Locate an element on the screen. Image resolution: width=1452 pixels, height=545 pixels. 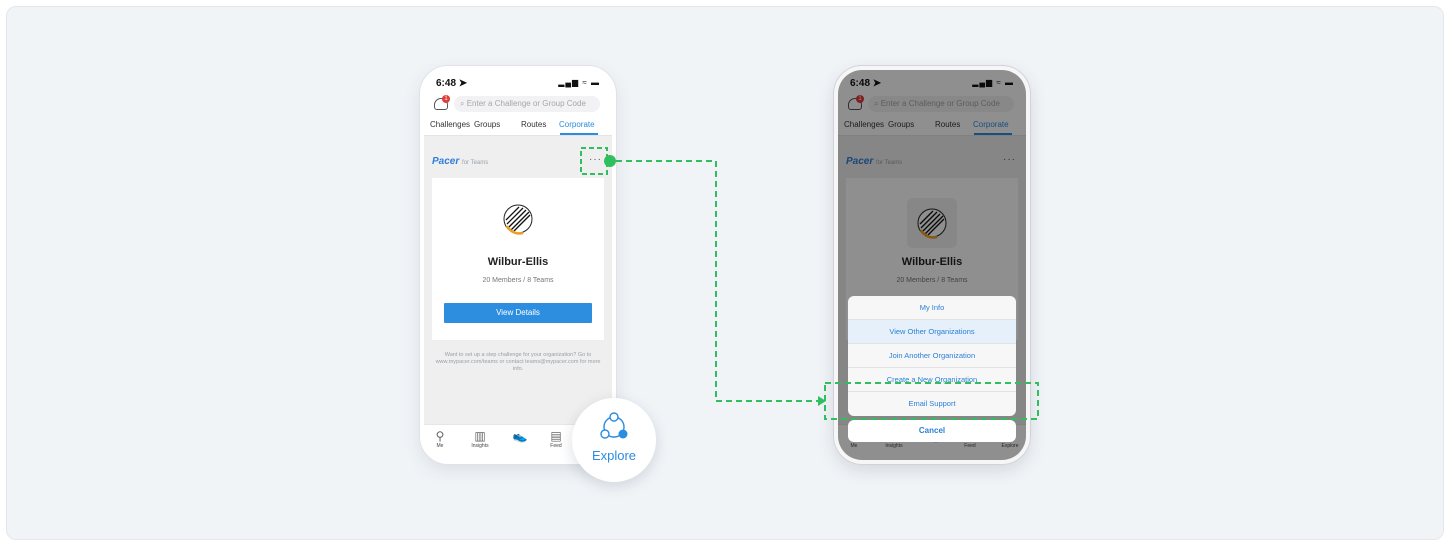
more-button-highlight is located at coordinates (594, 161).